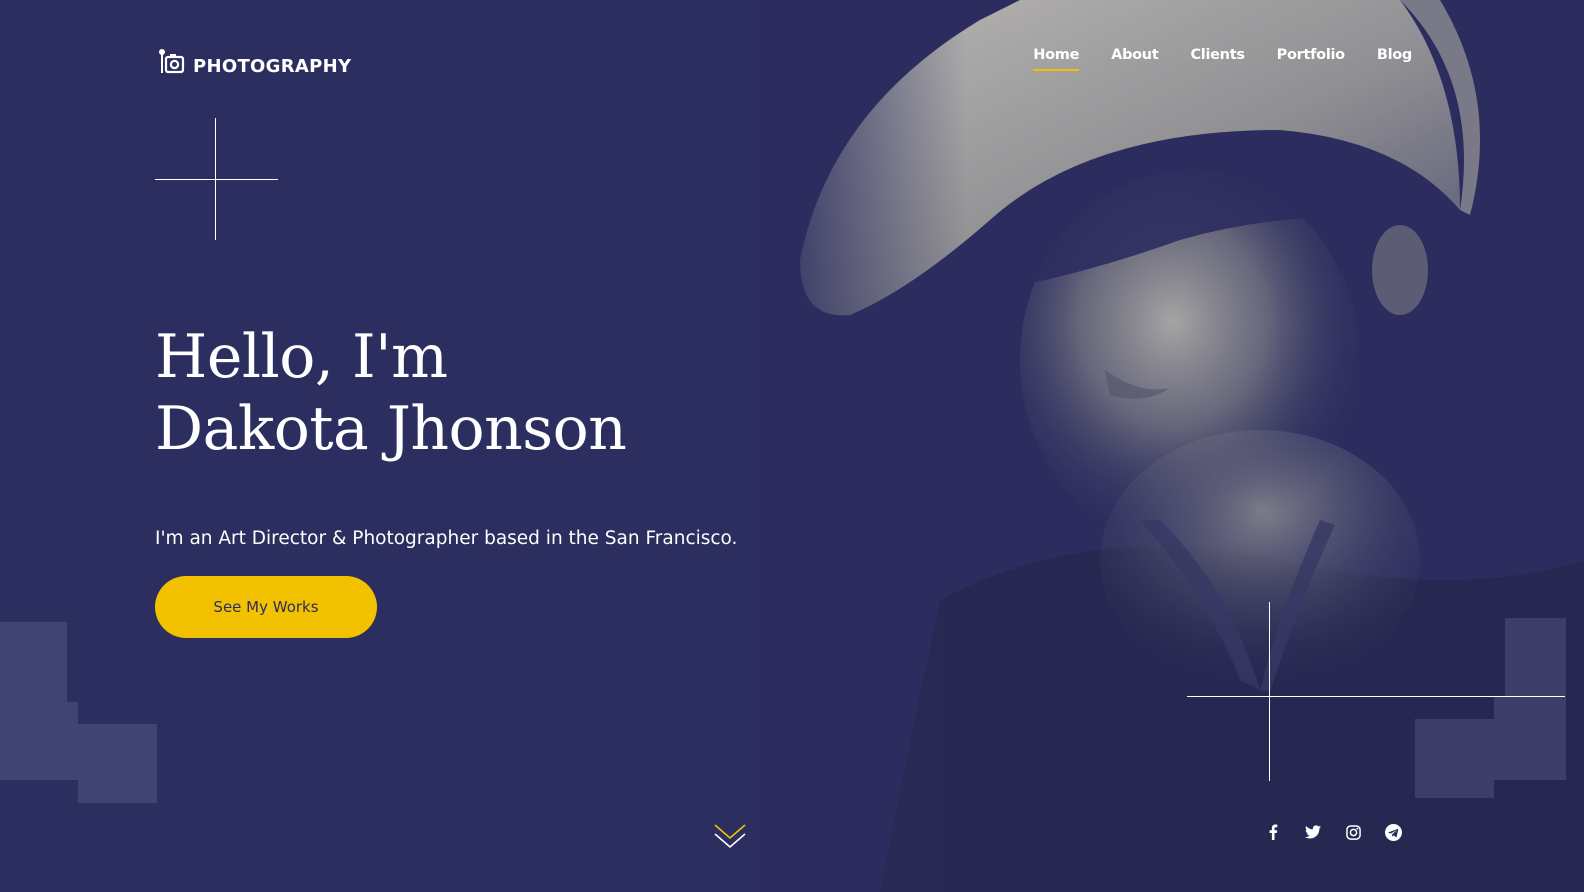 Image resolution: width=1584 pixels, height=892 pixels. I want to click on twitter-icon, so click(1313, 832).